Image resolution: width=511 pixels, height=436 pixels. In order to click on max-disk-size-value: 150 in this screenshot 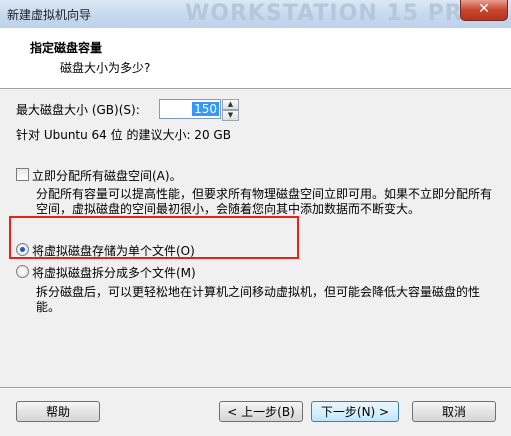, I will do `click(205, 109)`.